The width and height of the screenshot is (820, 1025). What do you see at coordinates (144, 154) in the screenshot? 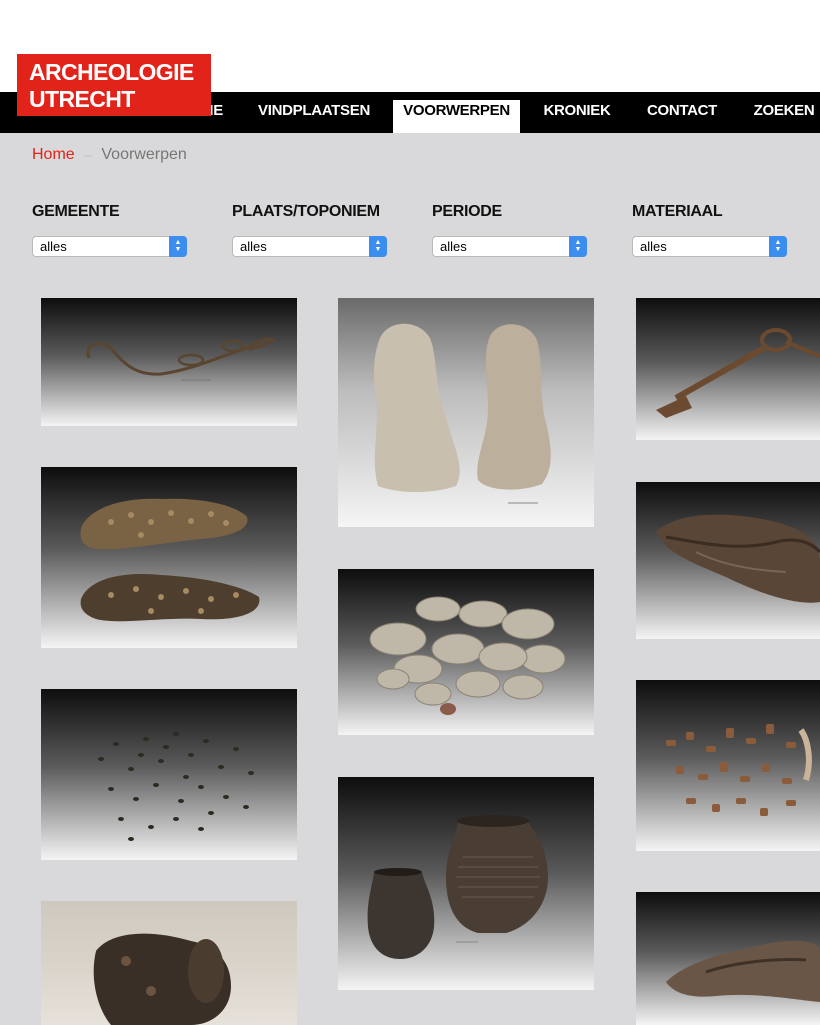
I see `breadcrumb-current: Voorwerpen` at bounding box center [144, 154].